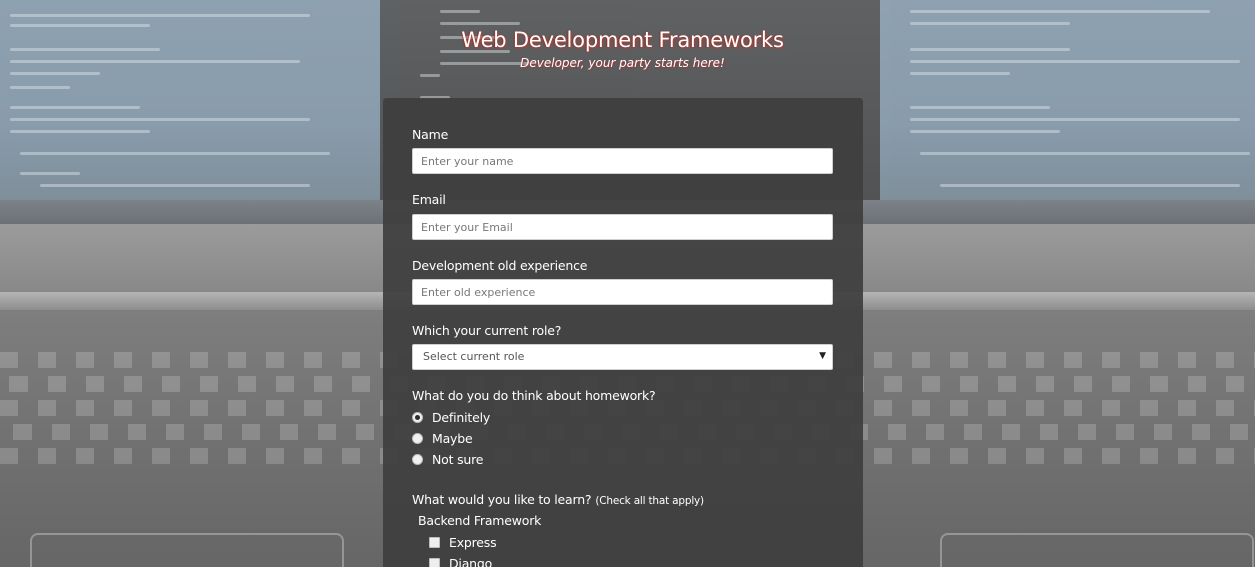  What do you see at coordinates (471, 561) in the screenshot?
I see `checkbox-label: Django` at bounding box center [471, 561].